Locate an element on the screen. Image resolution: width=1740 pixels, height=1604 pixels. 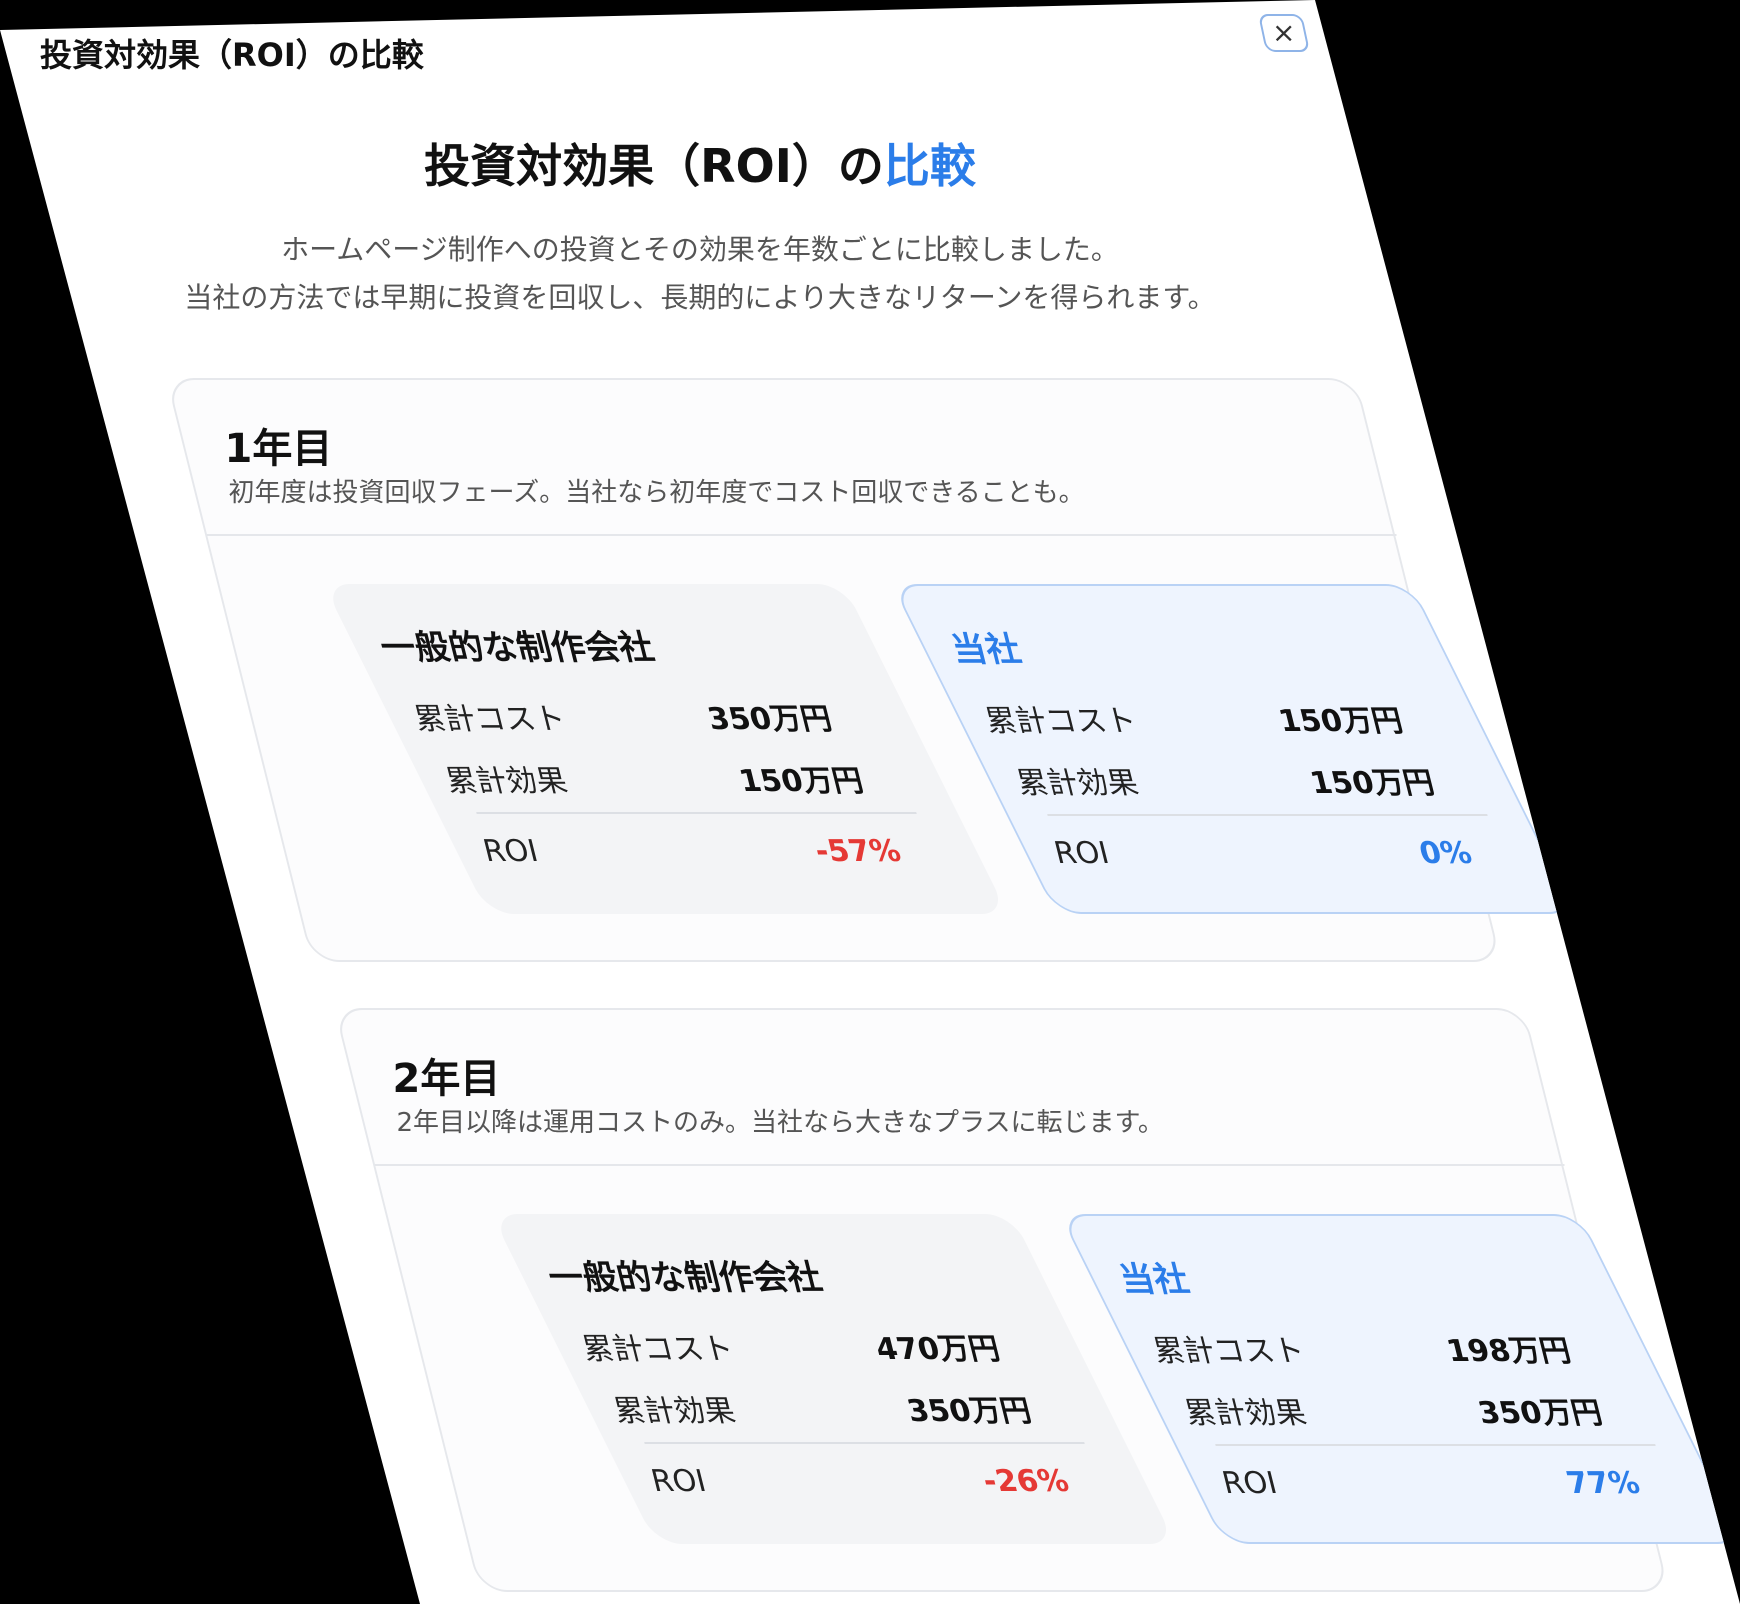
cost-value: 350万円 is located at coordinates (770, 719).